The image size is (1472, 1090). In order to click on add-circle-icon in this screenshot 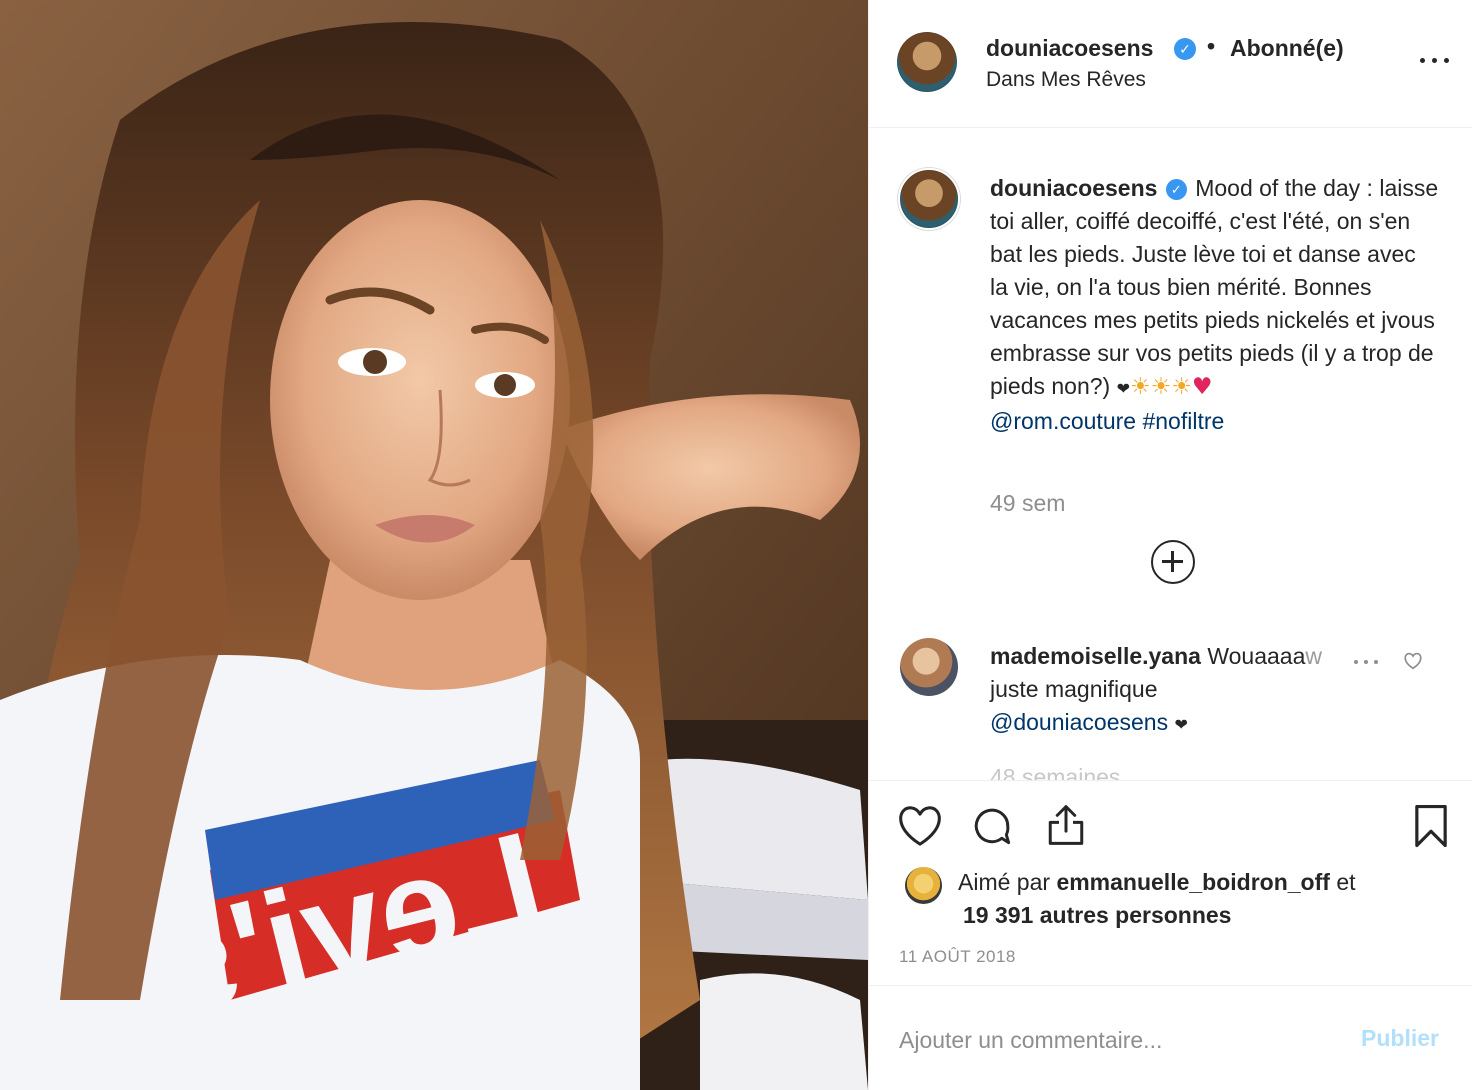, I will do `click(1173, 562)`.